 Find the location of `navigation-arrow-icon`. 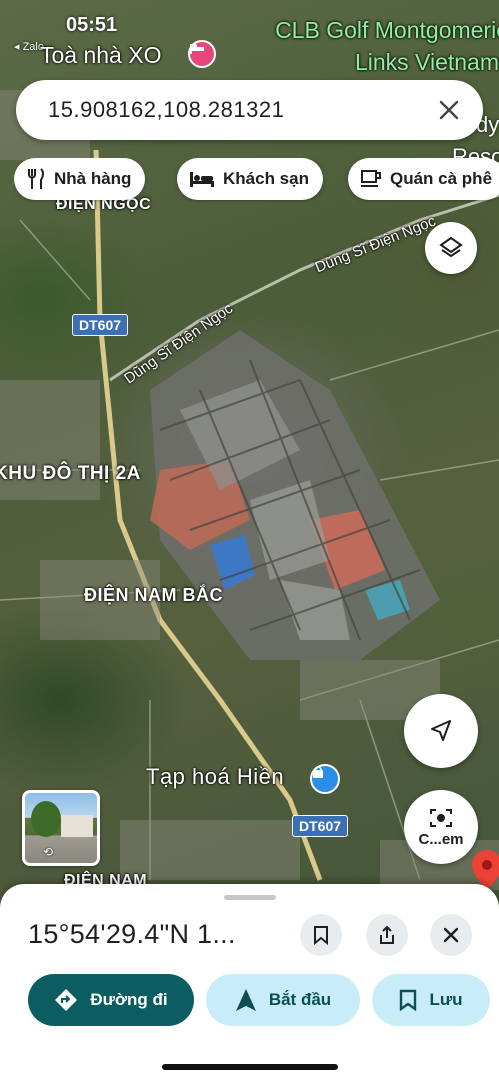

navigation-arrow-icon is located at coordinates (441, 730).